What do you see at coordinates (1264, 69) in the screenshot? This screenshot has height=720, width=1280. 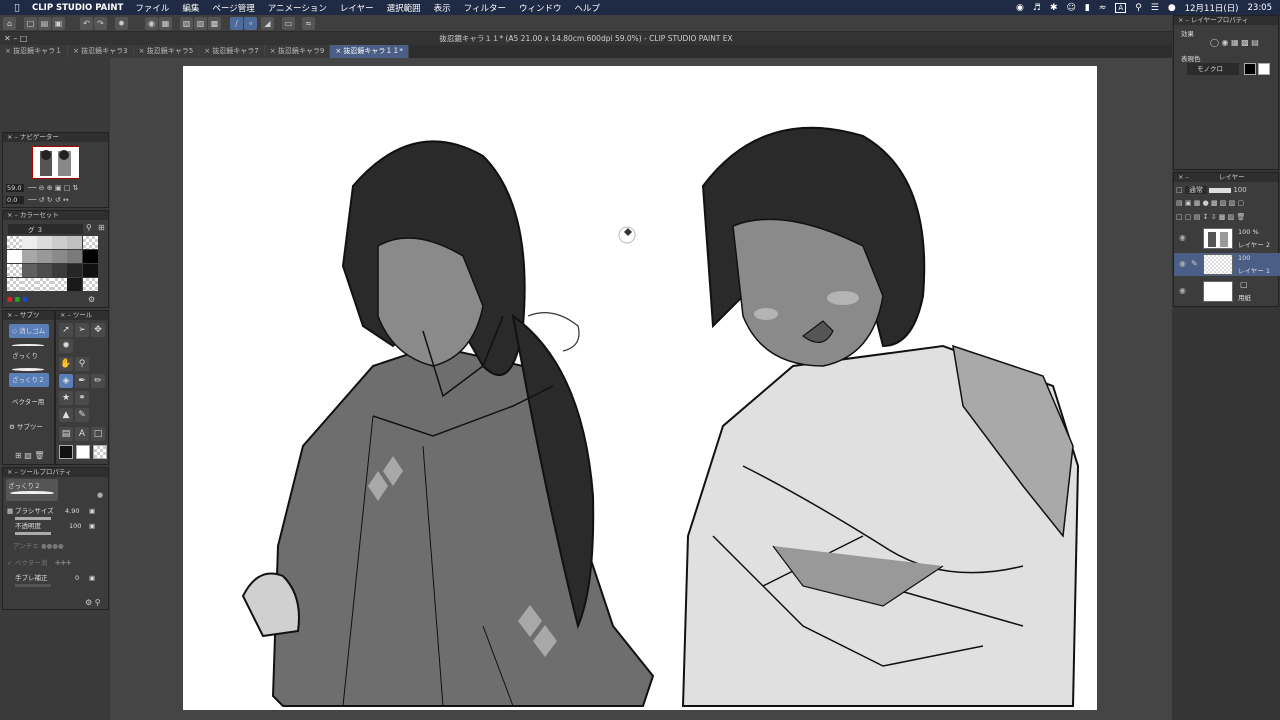 I see `expression-white-swatch` at bounding box center [1264, 69].